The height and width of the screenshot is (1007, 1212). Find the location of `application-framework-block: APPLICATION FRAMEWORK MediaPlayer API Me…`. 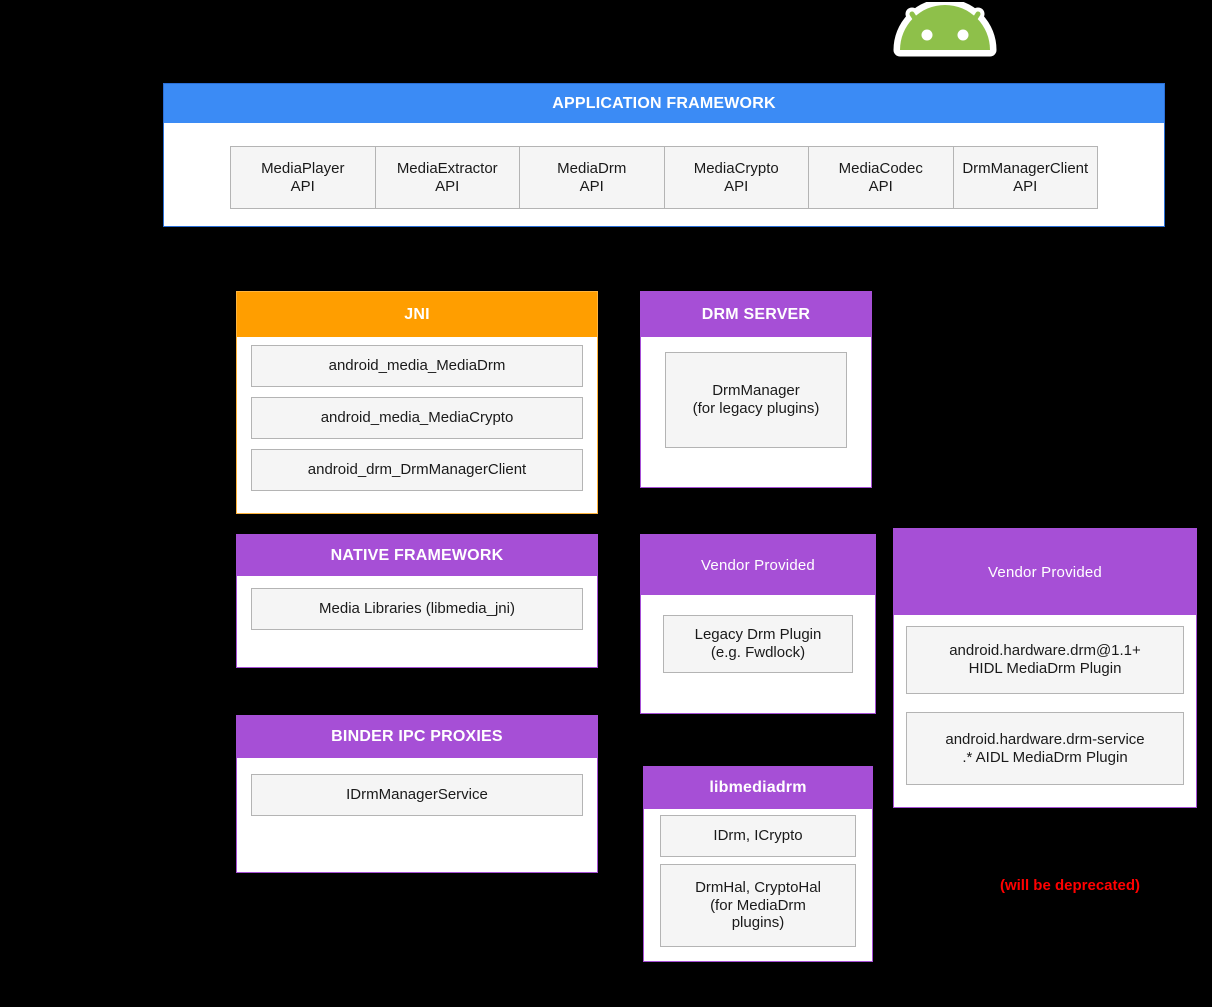

application-framework-block: APPLICATION FRAMEWORK MediaPlayer API Me… is located at coordinates (664, 155).